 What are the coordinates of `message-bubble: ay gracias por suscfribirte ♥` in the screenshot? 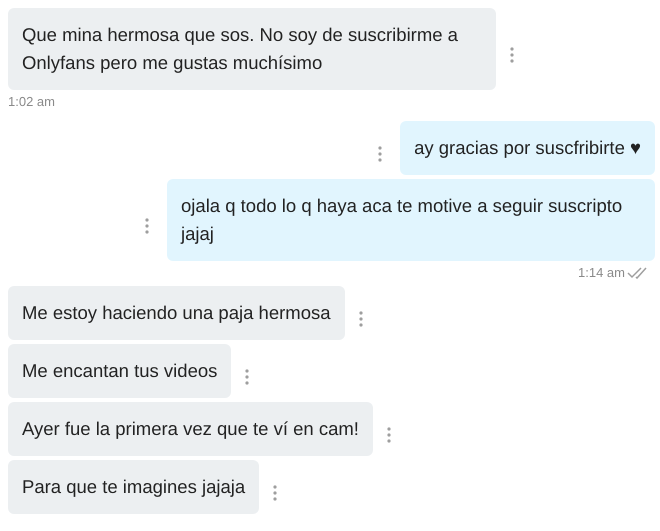 It's located at (527, 148).